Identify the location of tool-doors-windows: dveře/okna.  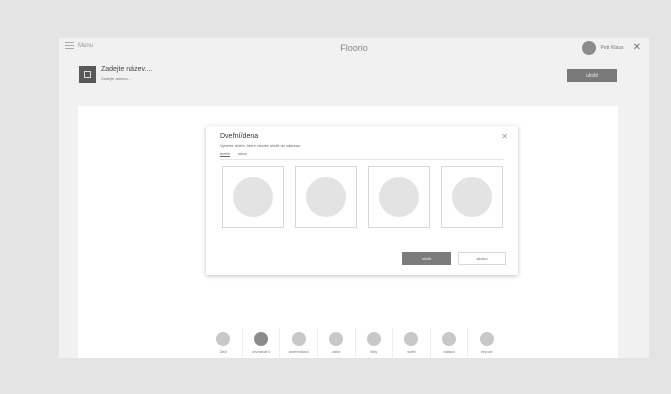
(299, 343).